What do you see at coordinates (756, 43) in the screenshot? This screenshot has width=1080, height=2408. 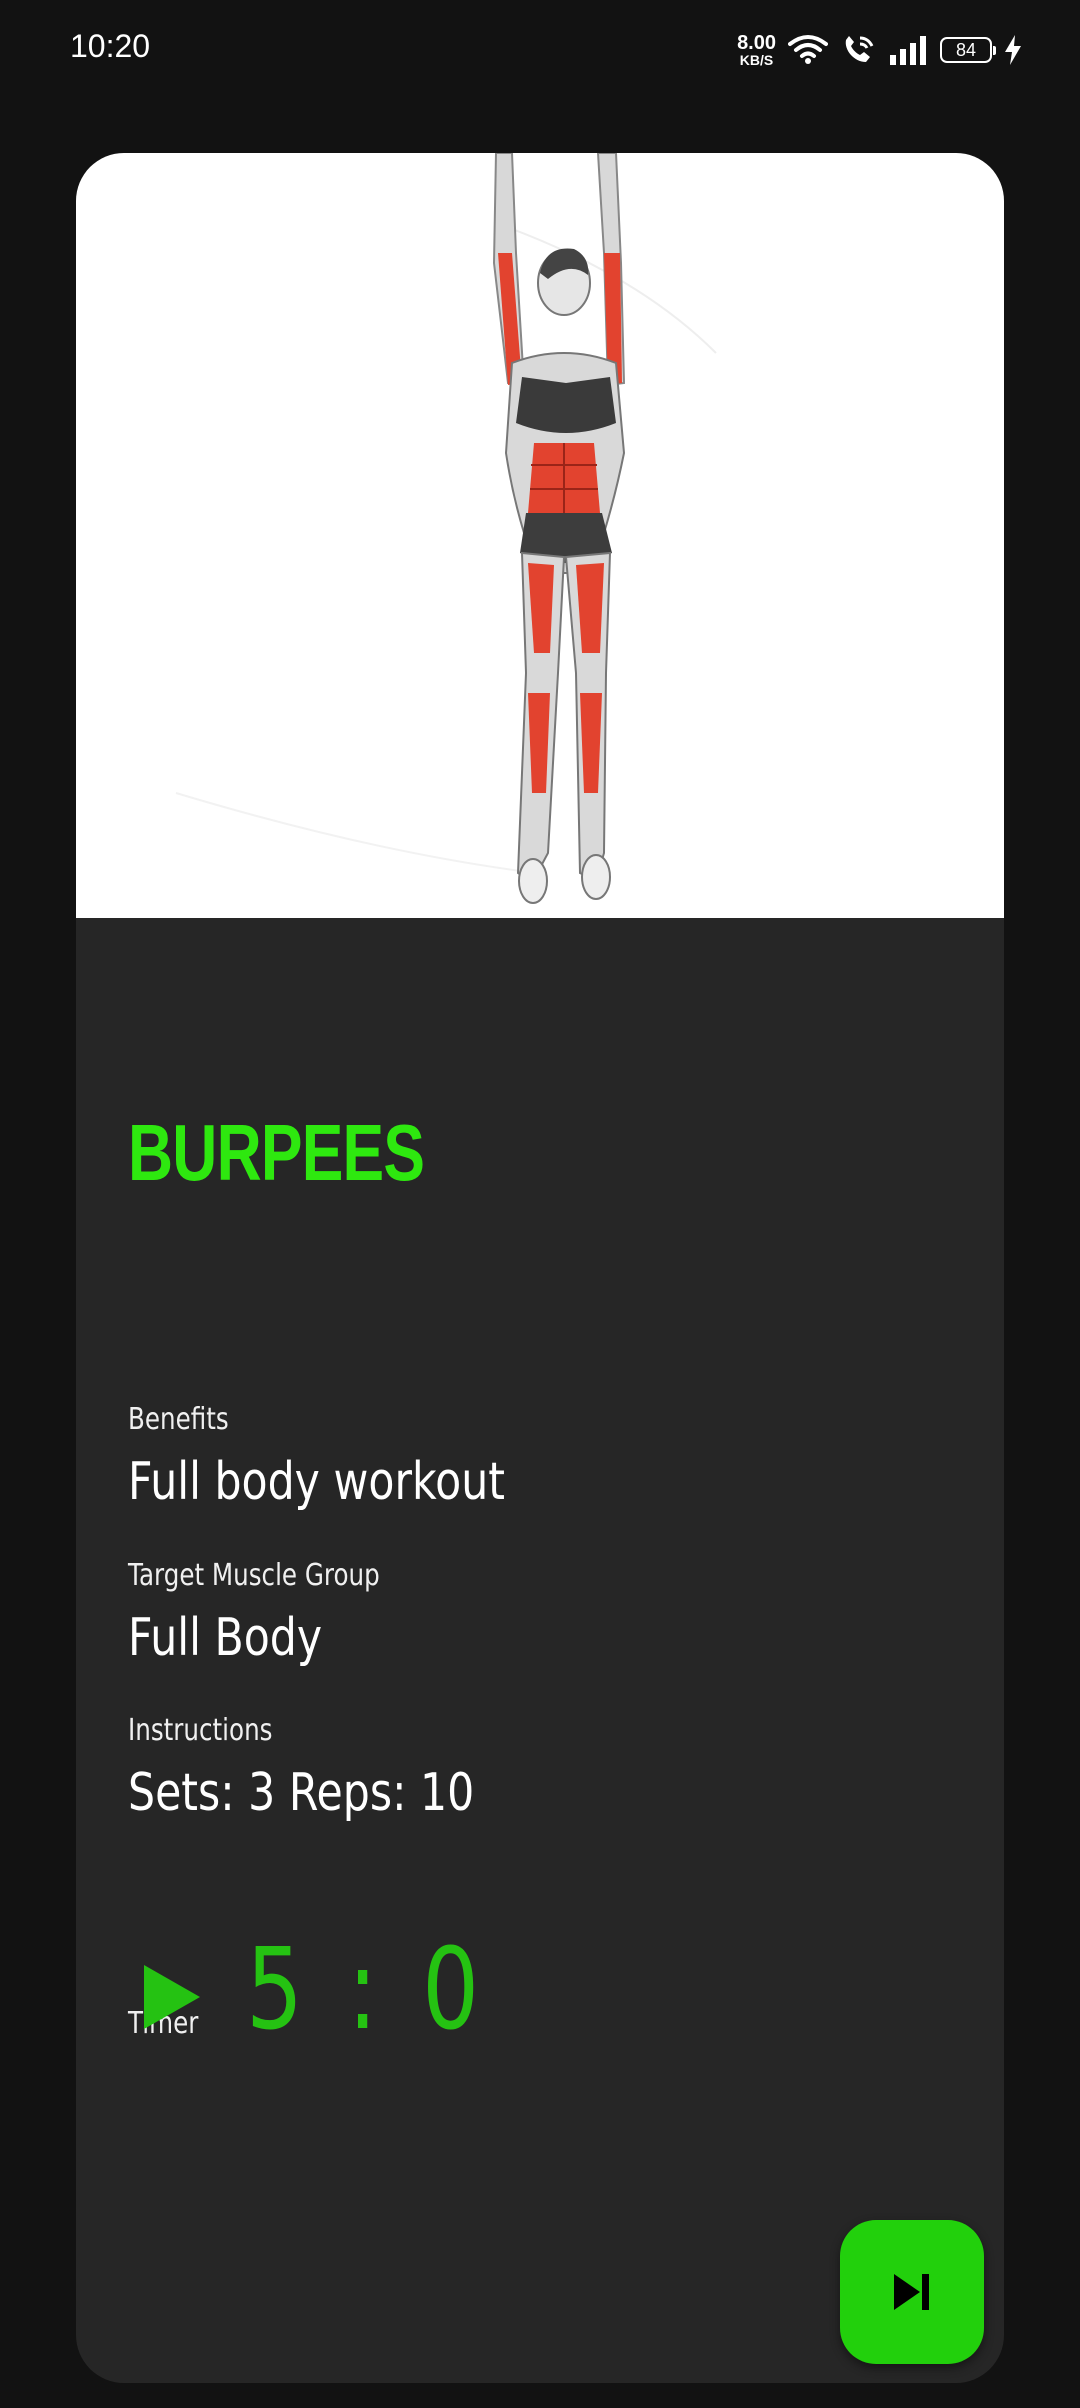 I see `network-speed-value: 8.00` at bounding box center [756, 43].